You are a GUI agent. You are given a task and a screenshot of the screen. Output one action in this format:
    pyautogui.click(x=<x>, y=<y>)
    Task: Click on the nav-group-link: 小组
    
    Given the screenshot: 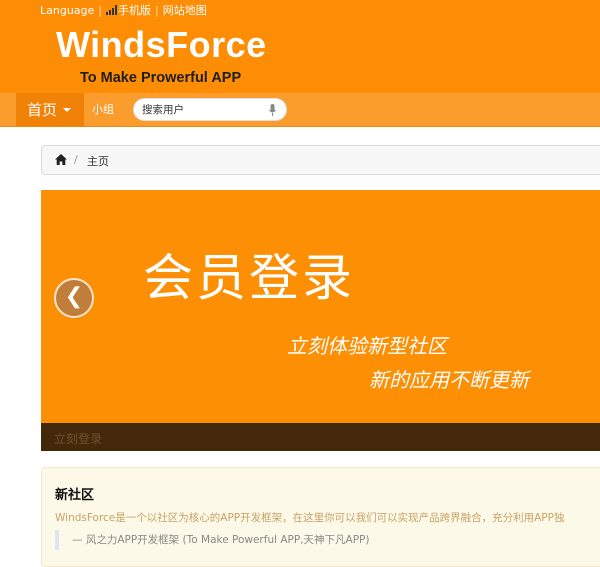 What is the action you would take?
    pyautogui.click(x=103, y=110)
    